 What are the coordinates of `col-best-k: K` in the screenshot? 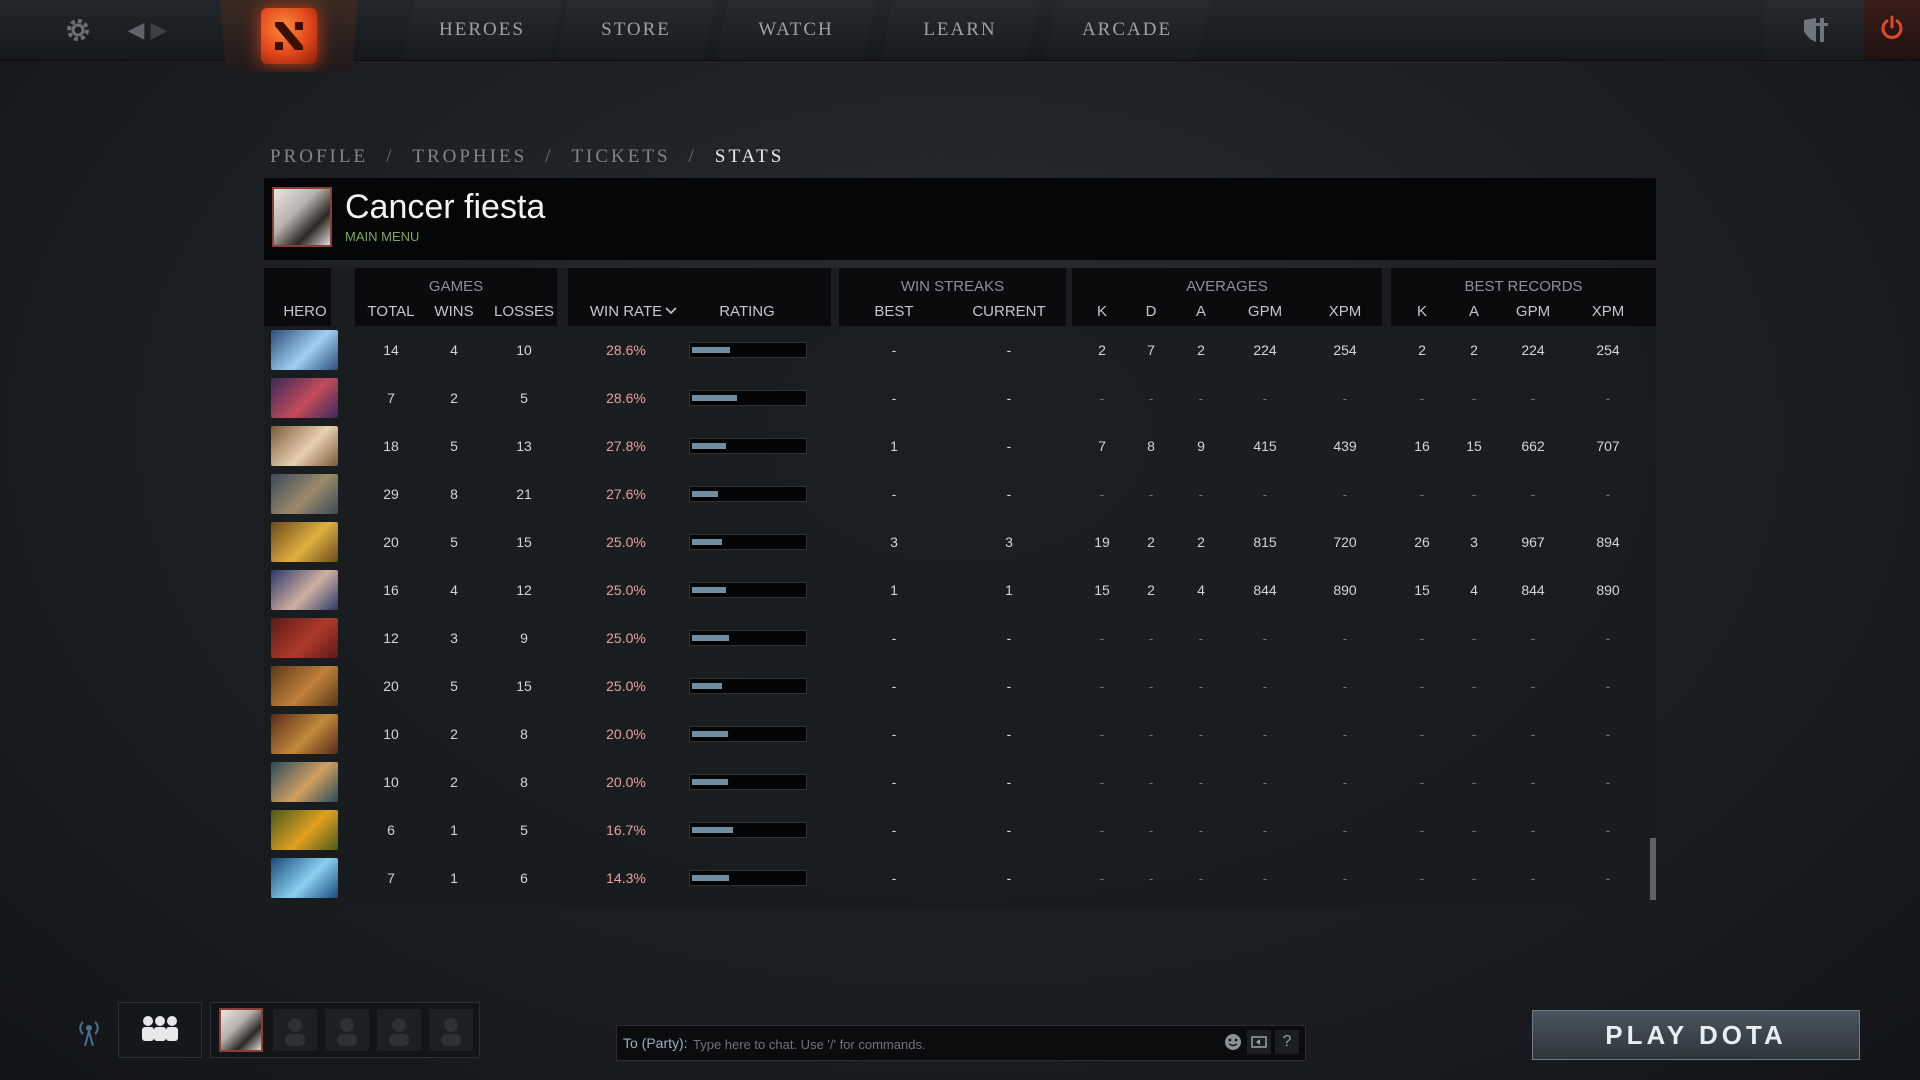 It's located at (1422, 311).